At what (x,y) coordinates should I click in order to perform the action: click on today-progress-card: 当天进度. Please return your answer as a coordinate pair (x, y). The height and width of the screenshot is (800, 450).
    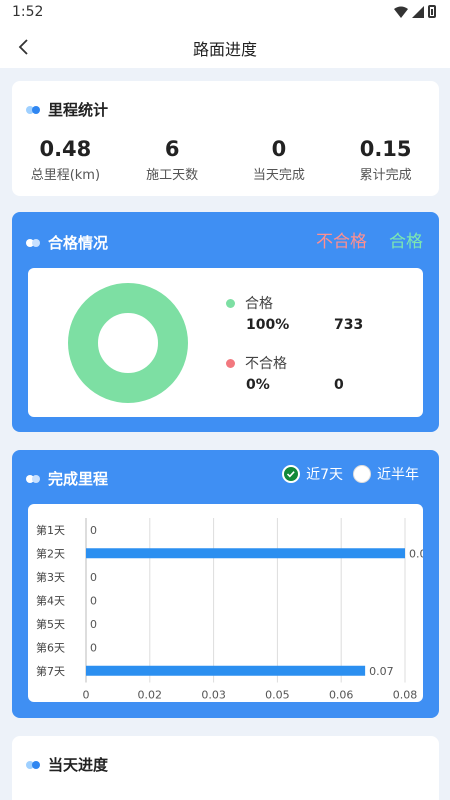
    Looking at the image, I should click on (225, 768).